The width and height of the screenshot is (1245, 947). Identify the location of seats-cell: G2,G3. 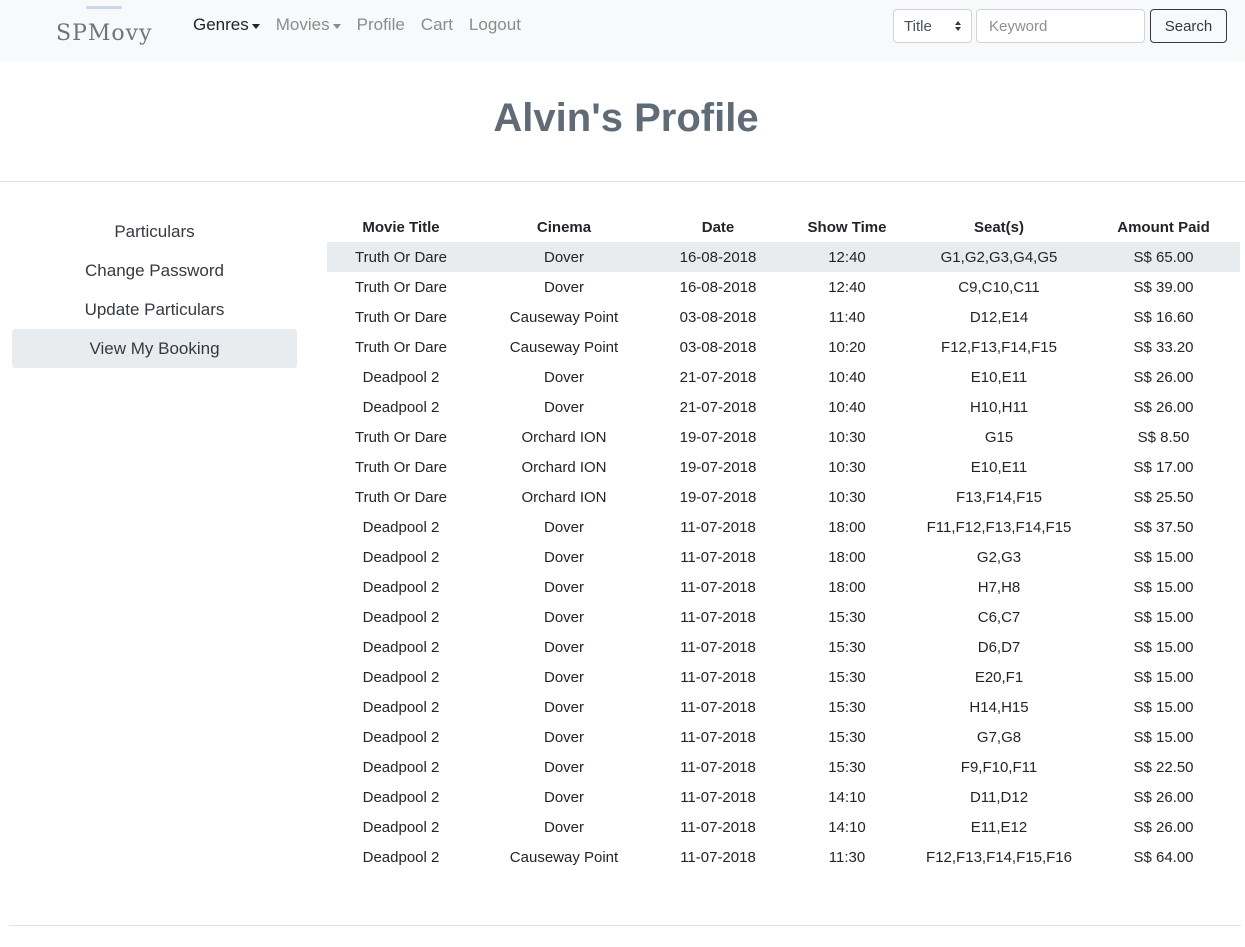
(999, 557).